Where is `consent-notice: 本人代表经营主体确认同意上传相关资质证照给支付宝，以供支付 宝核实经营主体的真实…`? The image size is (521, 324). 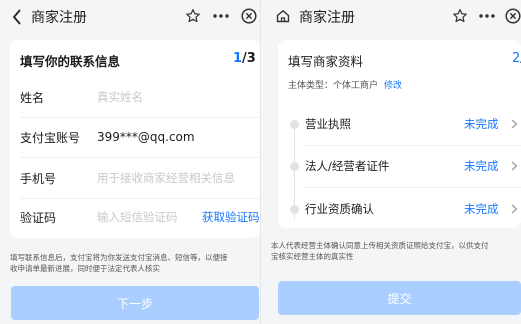 consent-notice: 本人代表经营主体确认同意上传相关资质证照给支付宝，以供支付 宝核实经营主体的真实… is located at coordinates (396, 251).